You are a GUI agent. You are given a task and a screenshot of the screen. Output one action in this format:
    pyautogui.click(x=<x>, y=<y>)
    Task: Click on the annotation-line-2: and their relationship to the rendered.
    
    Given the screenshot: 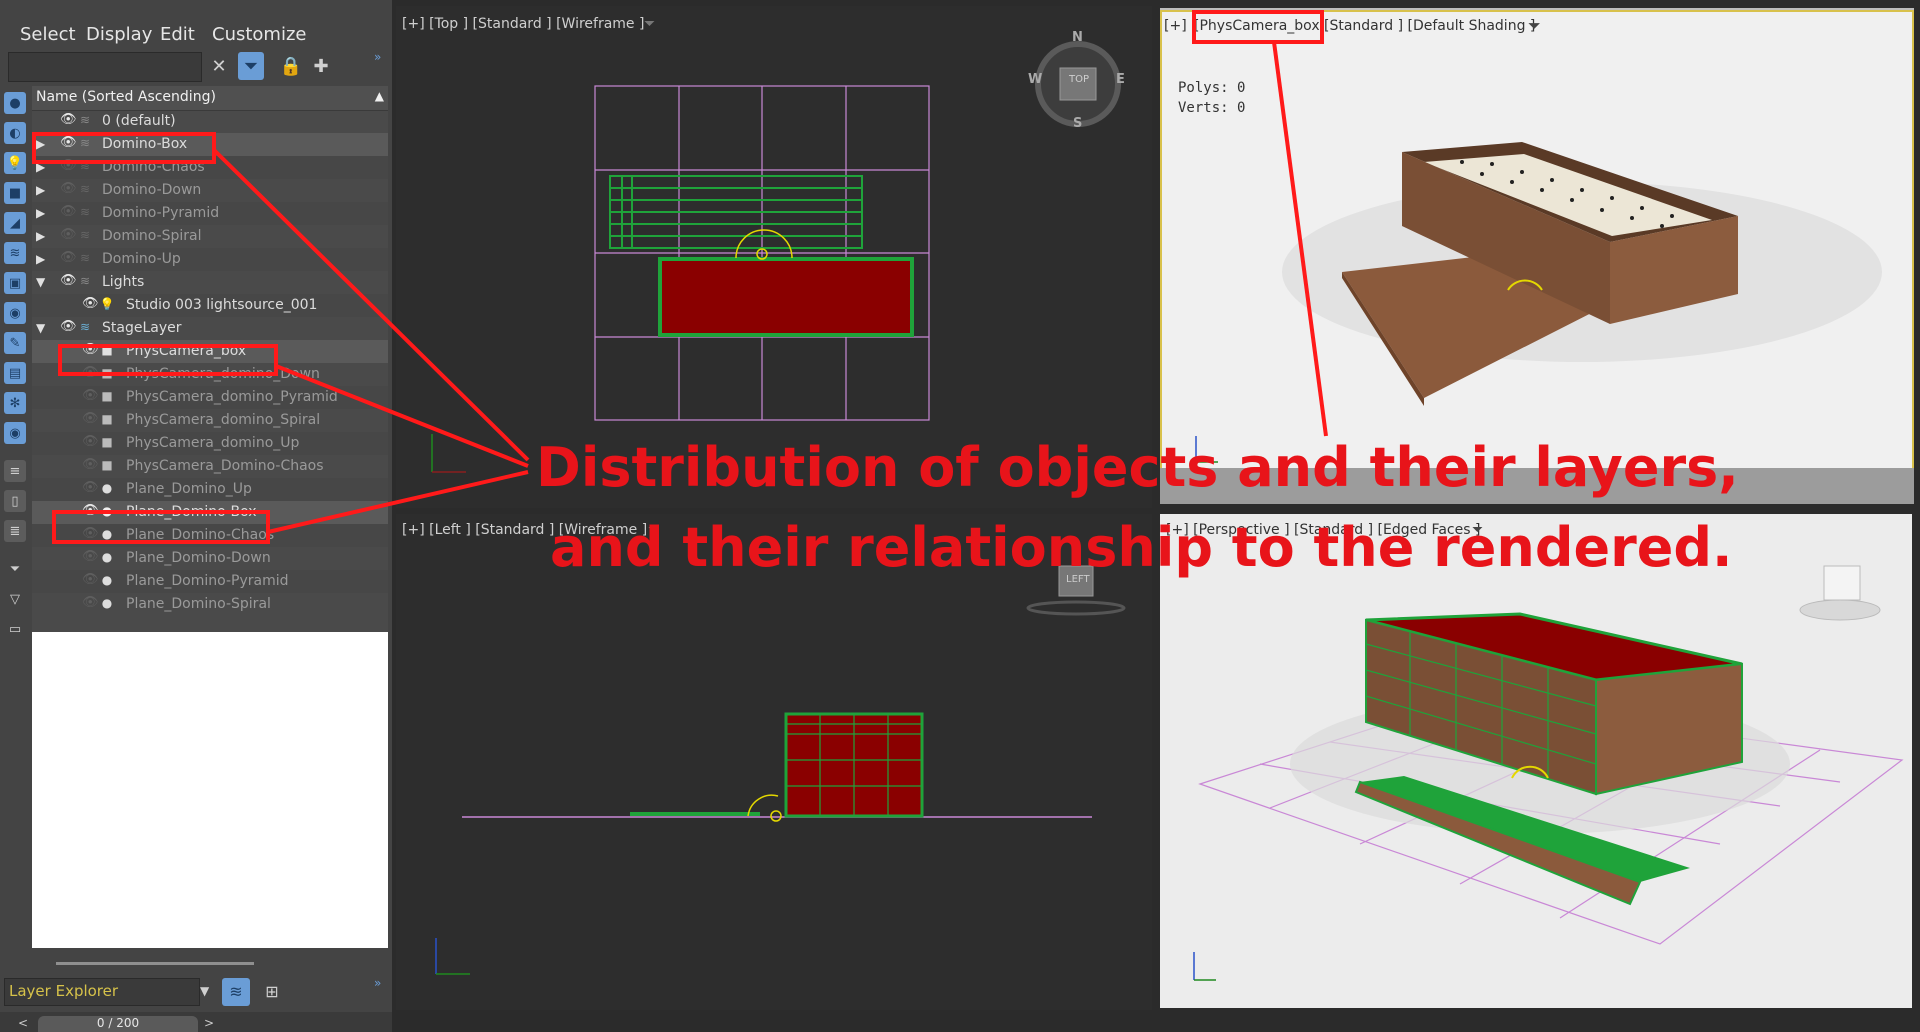 What is the action you would take?
    pyautogui.click(x=1141, y=547)
    